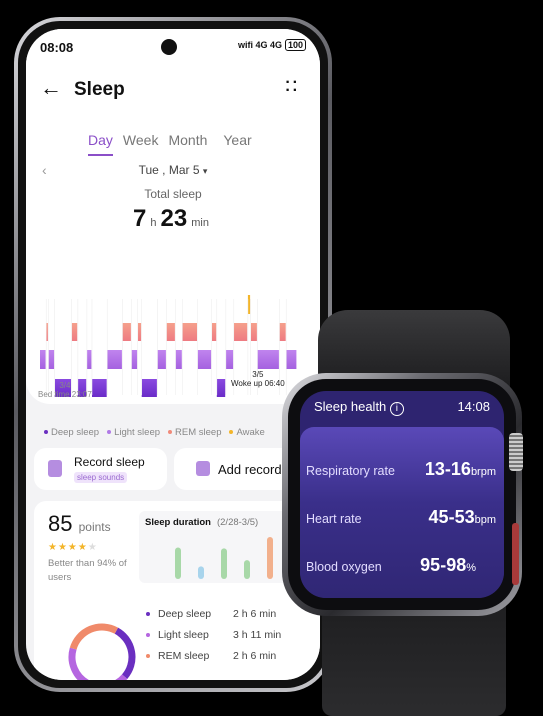 Image resolution: width=543 pixels, height=716 pixels. I want to click on score-unit: points, so click(94, 527).